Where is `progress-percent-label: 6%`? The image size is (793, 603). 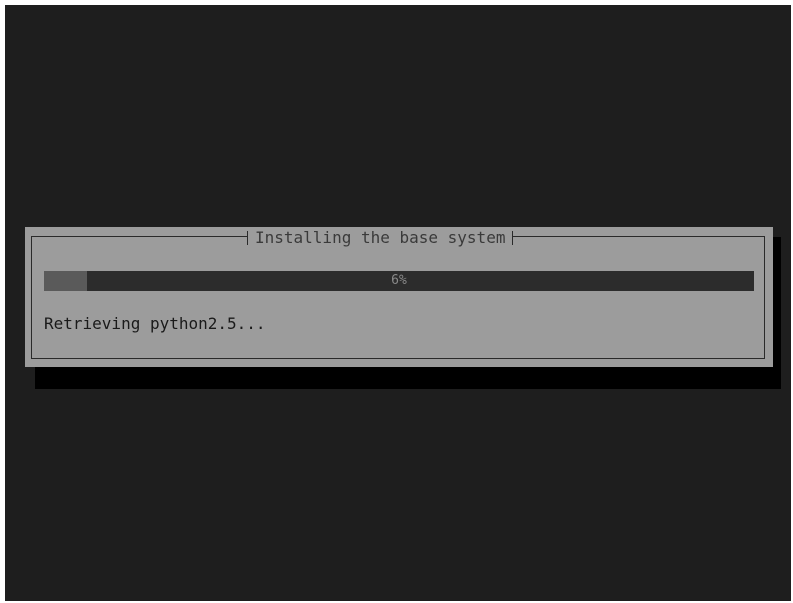
progress-percent-label: 6% is located at coordinates (399, 280).